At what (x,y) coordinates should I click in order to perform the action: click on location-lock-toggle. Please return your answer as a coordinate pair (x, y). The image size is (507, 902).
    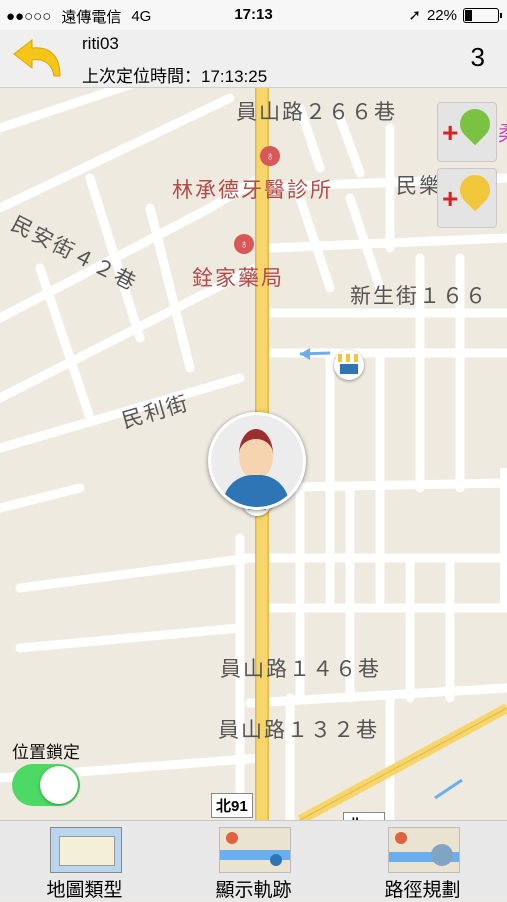
    Looking at the image, I should click on (46, 785).